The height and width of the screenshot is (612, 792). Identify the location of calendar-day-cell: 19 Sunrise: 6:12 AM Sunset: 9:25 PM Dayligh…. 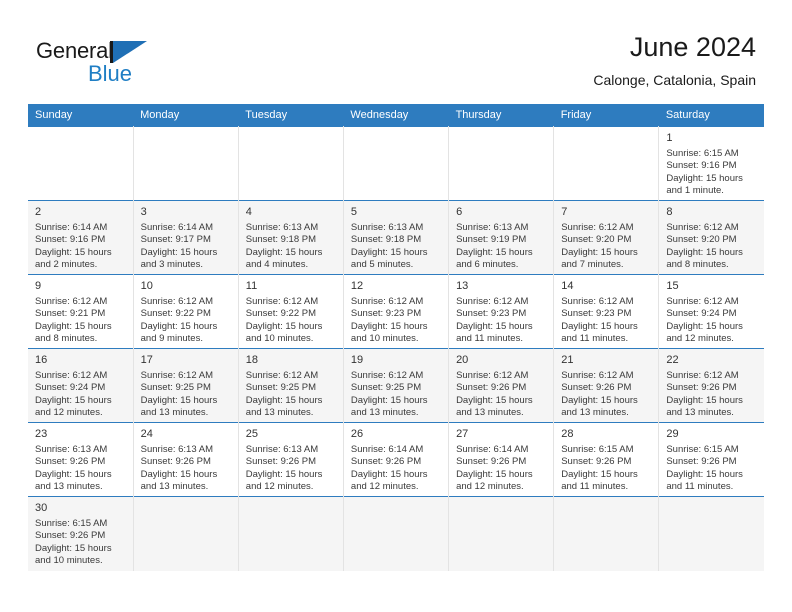
(396, 385).